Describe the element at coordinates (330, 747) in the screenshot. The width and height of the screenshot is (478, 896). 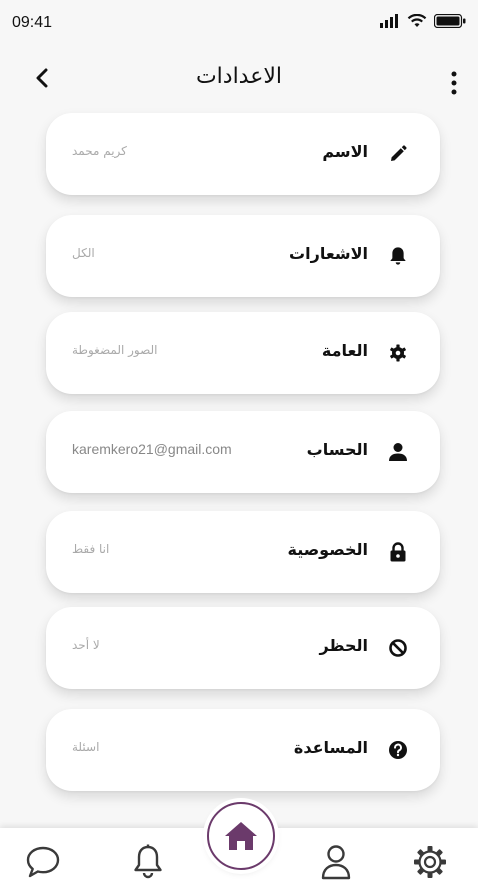
I see `settings-item-label: المساعدة` at that location.